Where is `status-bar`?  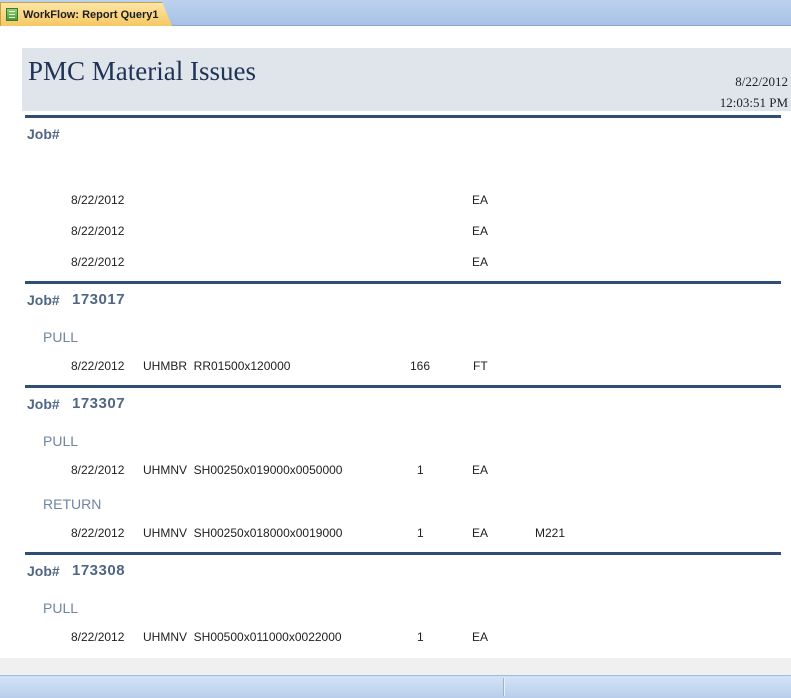 status-bar is located at coordinates (395, 686).